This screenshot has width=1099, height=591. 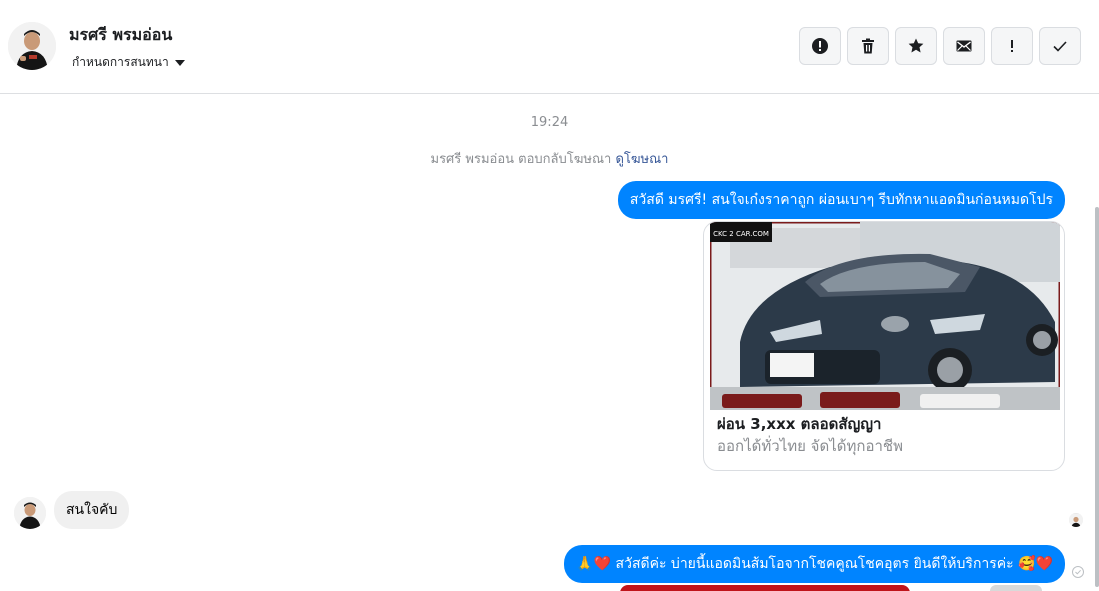 What do you see at coordinates (741, 234) in the screenshot?
I see `car-image-watermark: CKC 2 CAR.COM` at bounding box center [741, 234].